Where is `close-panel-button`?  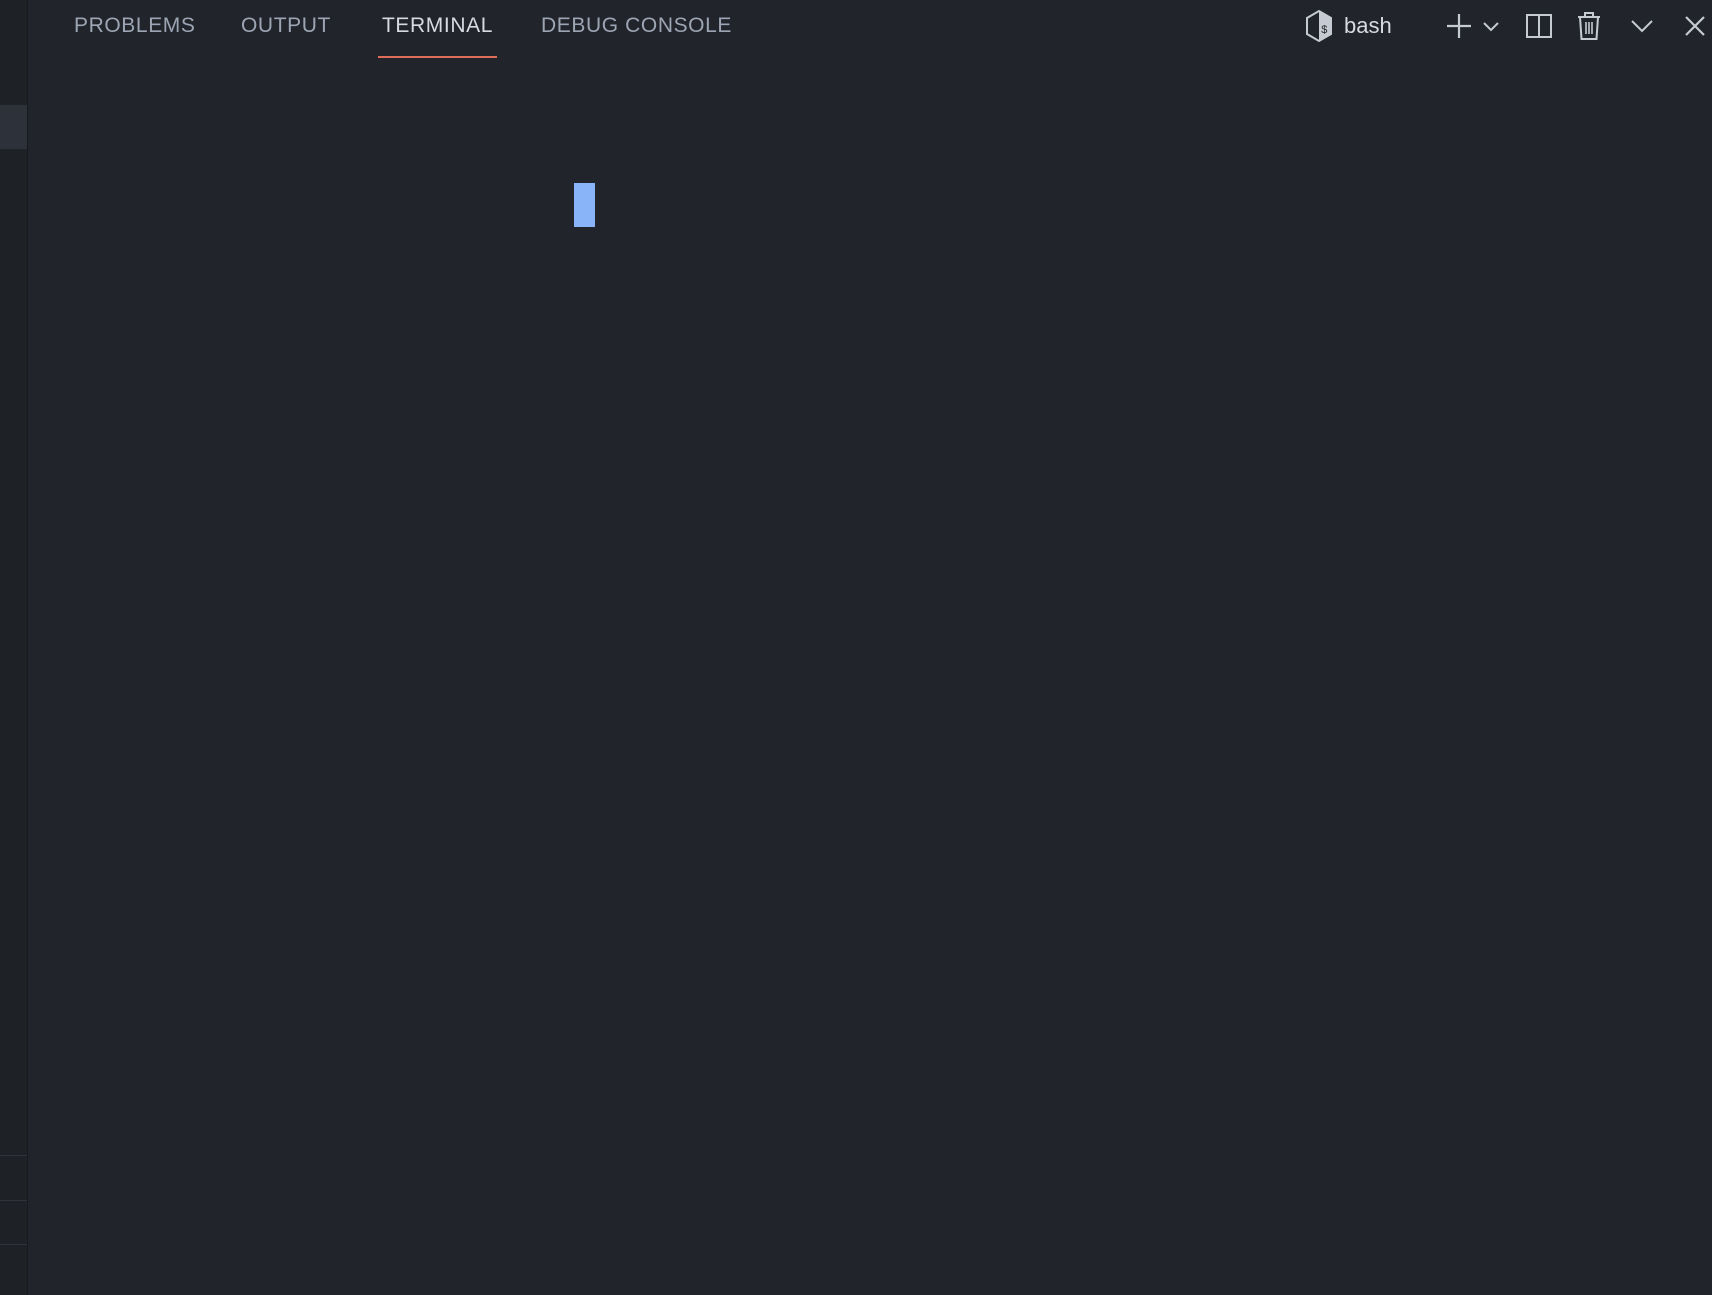
close-panel-button is located at coordinates (1695, 26).